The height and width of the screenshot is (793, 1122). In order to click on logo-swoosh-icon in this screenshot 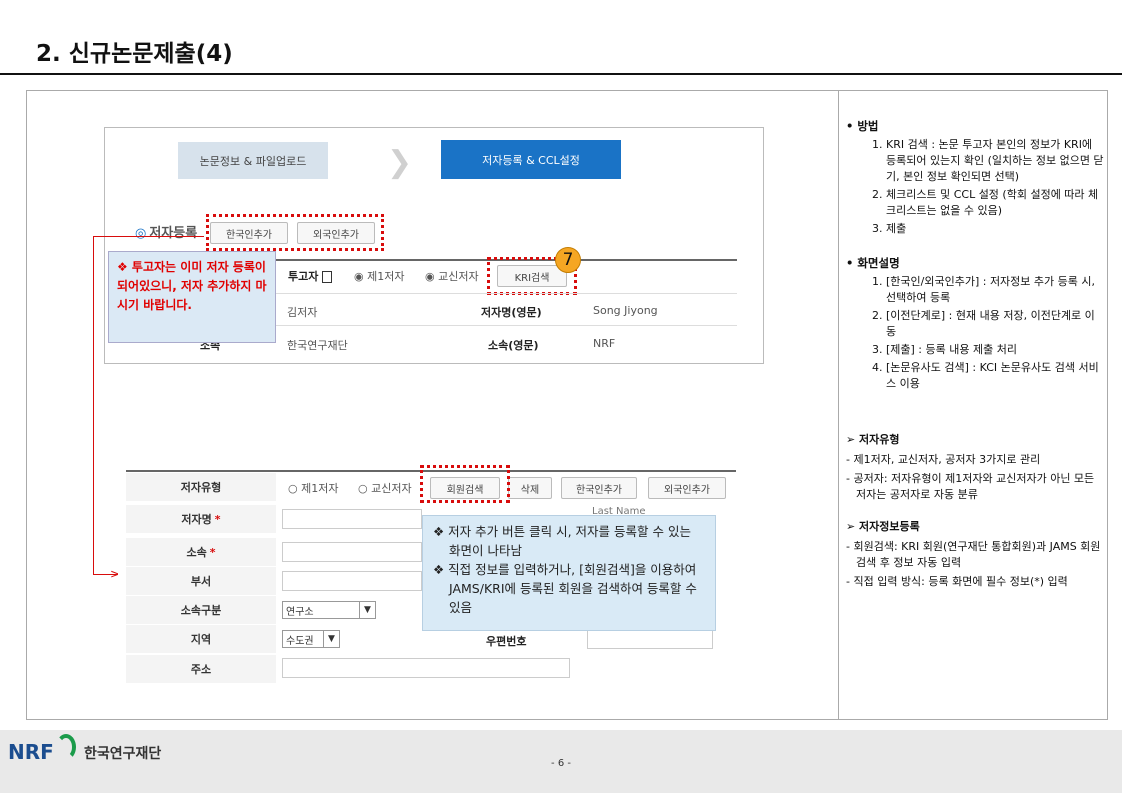, I will do `click(66, 747)`.